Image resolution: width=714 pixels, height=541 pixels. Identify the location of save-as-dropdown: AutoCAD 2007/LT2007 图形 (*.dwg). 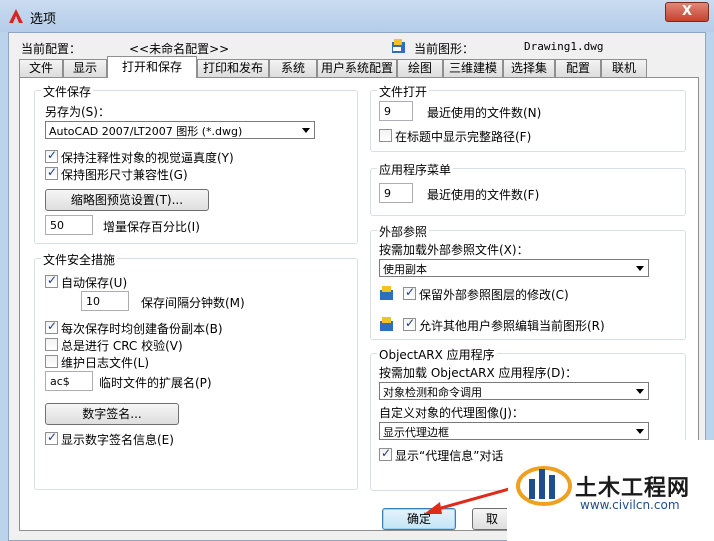
(180, 130).